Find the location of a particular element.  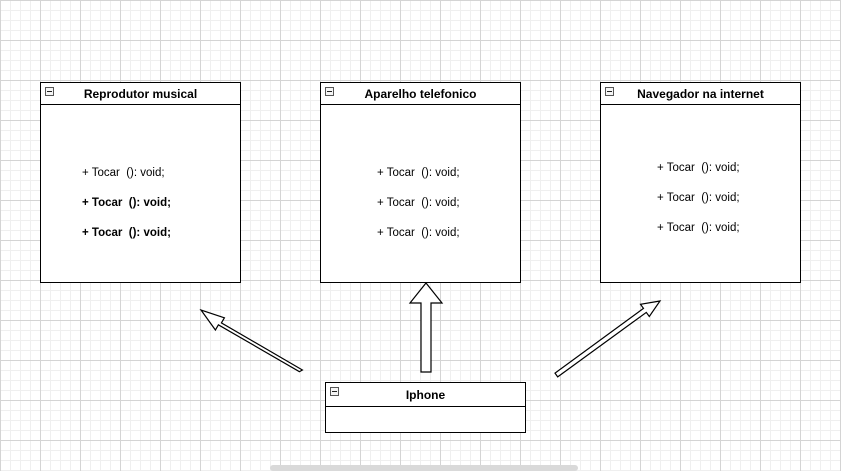

arrow-to-reprodutor is located at coordinates (251, 340).